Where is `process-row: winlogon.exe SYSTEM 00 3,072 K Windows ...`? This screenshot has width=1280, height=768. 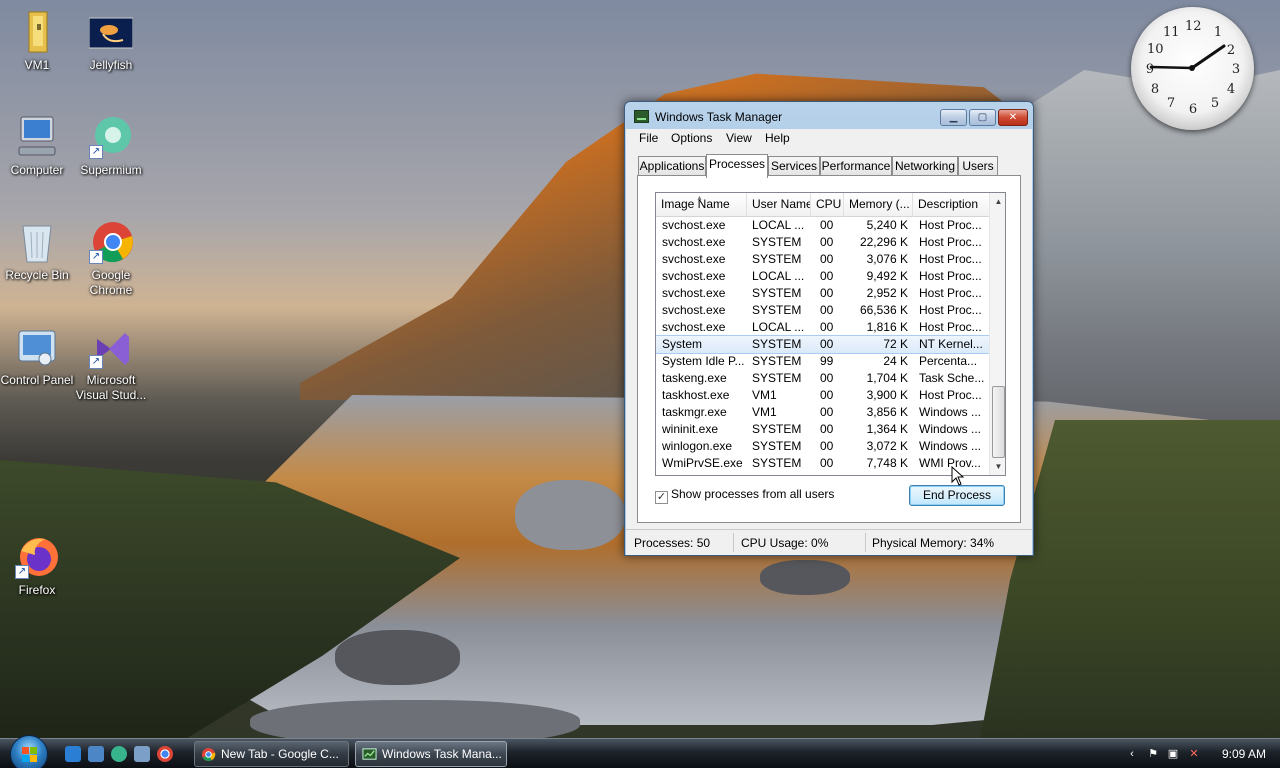 process-row: winlogon.exe SYSTEM 00 3,072 K Windows ... is located at coordinates (822, 446).